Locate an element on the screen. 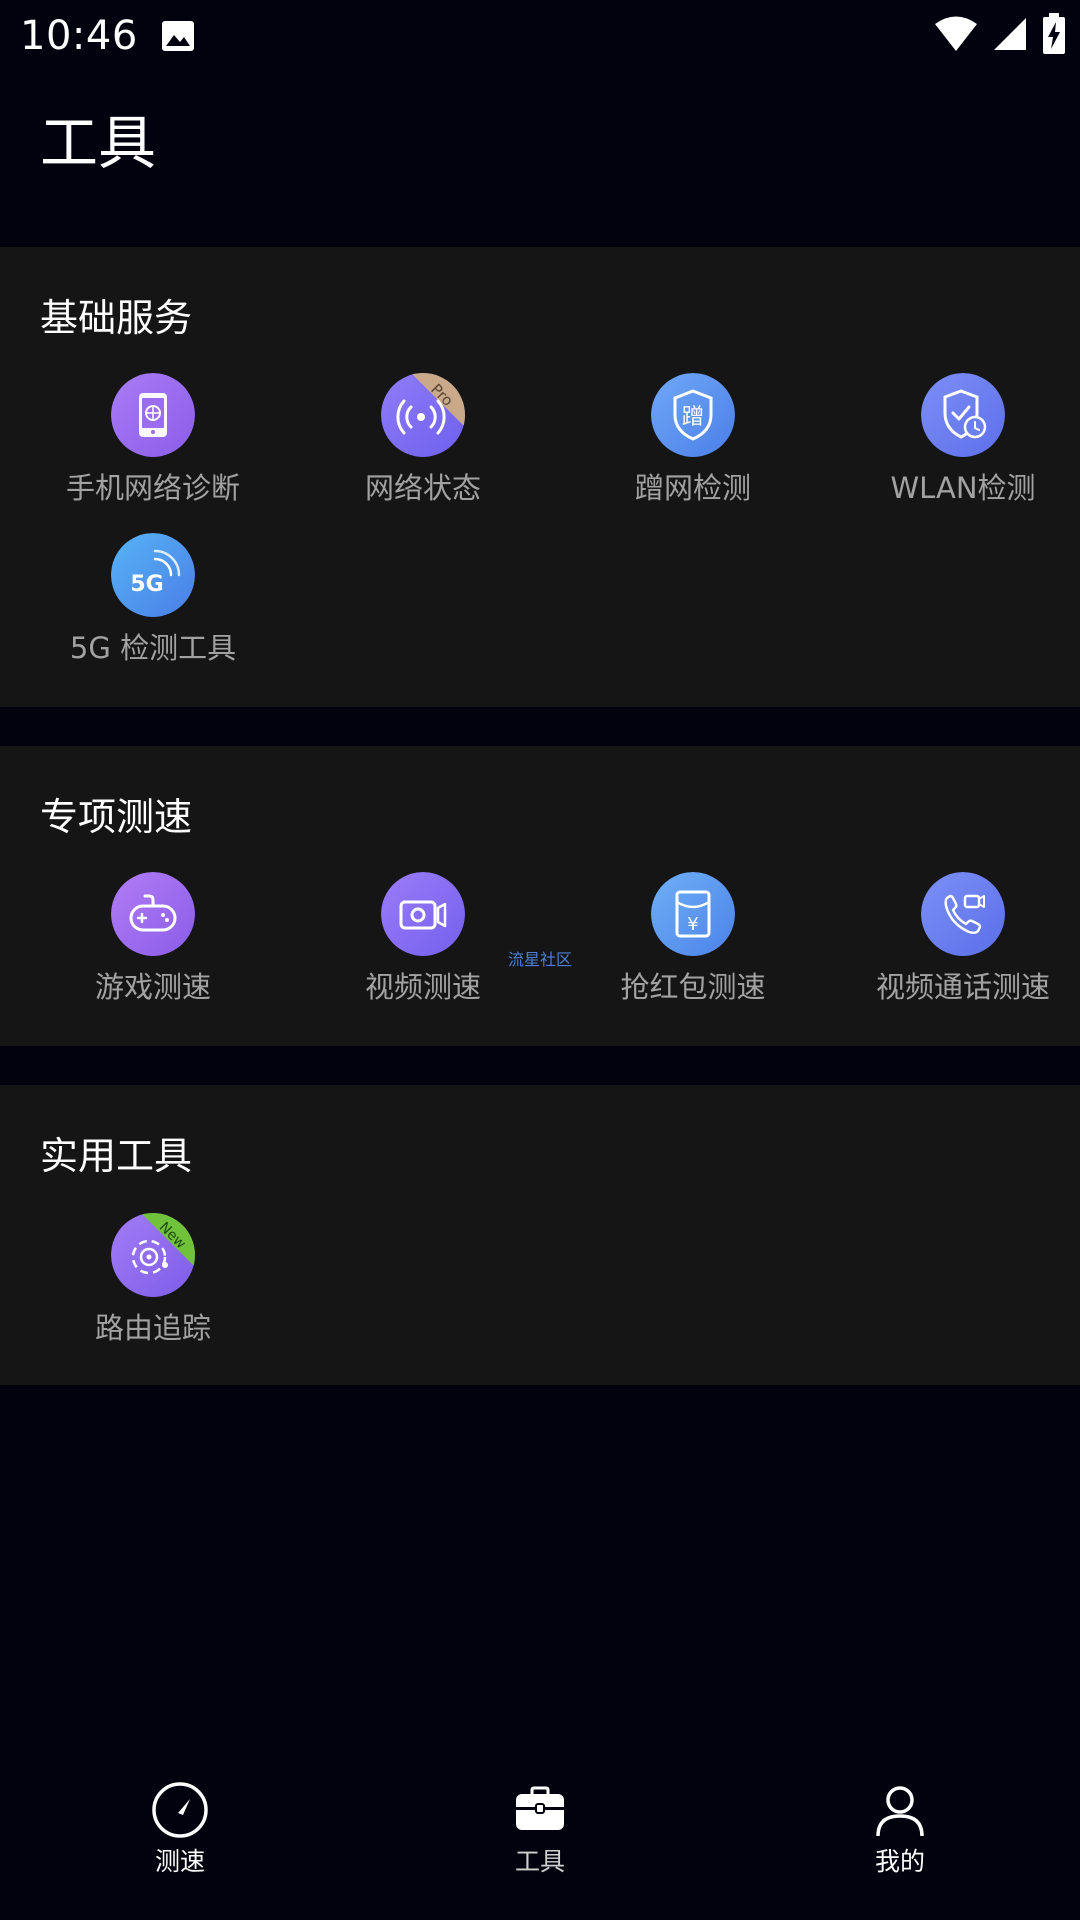 The height and width of the screenshot is (1920, 1080). section-title: 基础服务 is located at coordinates (116, 318).